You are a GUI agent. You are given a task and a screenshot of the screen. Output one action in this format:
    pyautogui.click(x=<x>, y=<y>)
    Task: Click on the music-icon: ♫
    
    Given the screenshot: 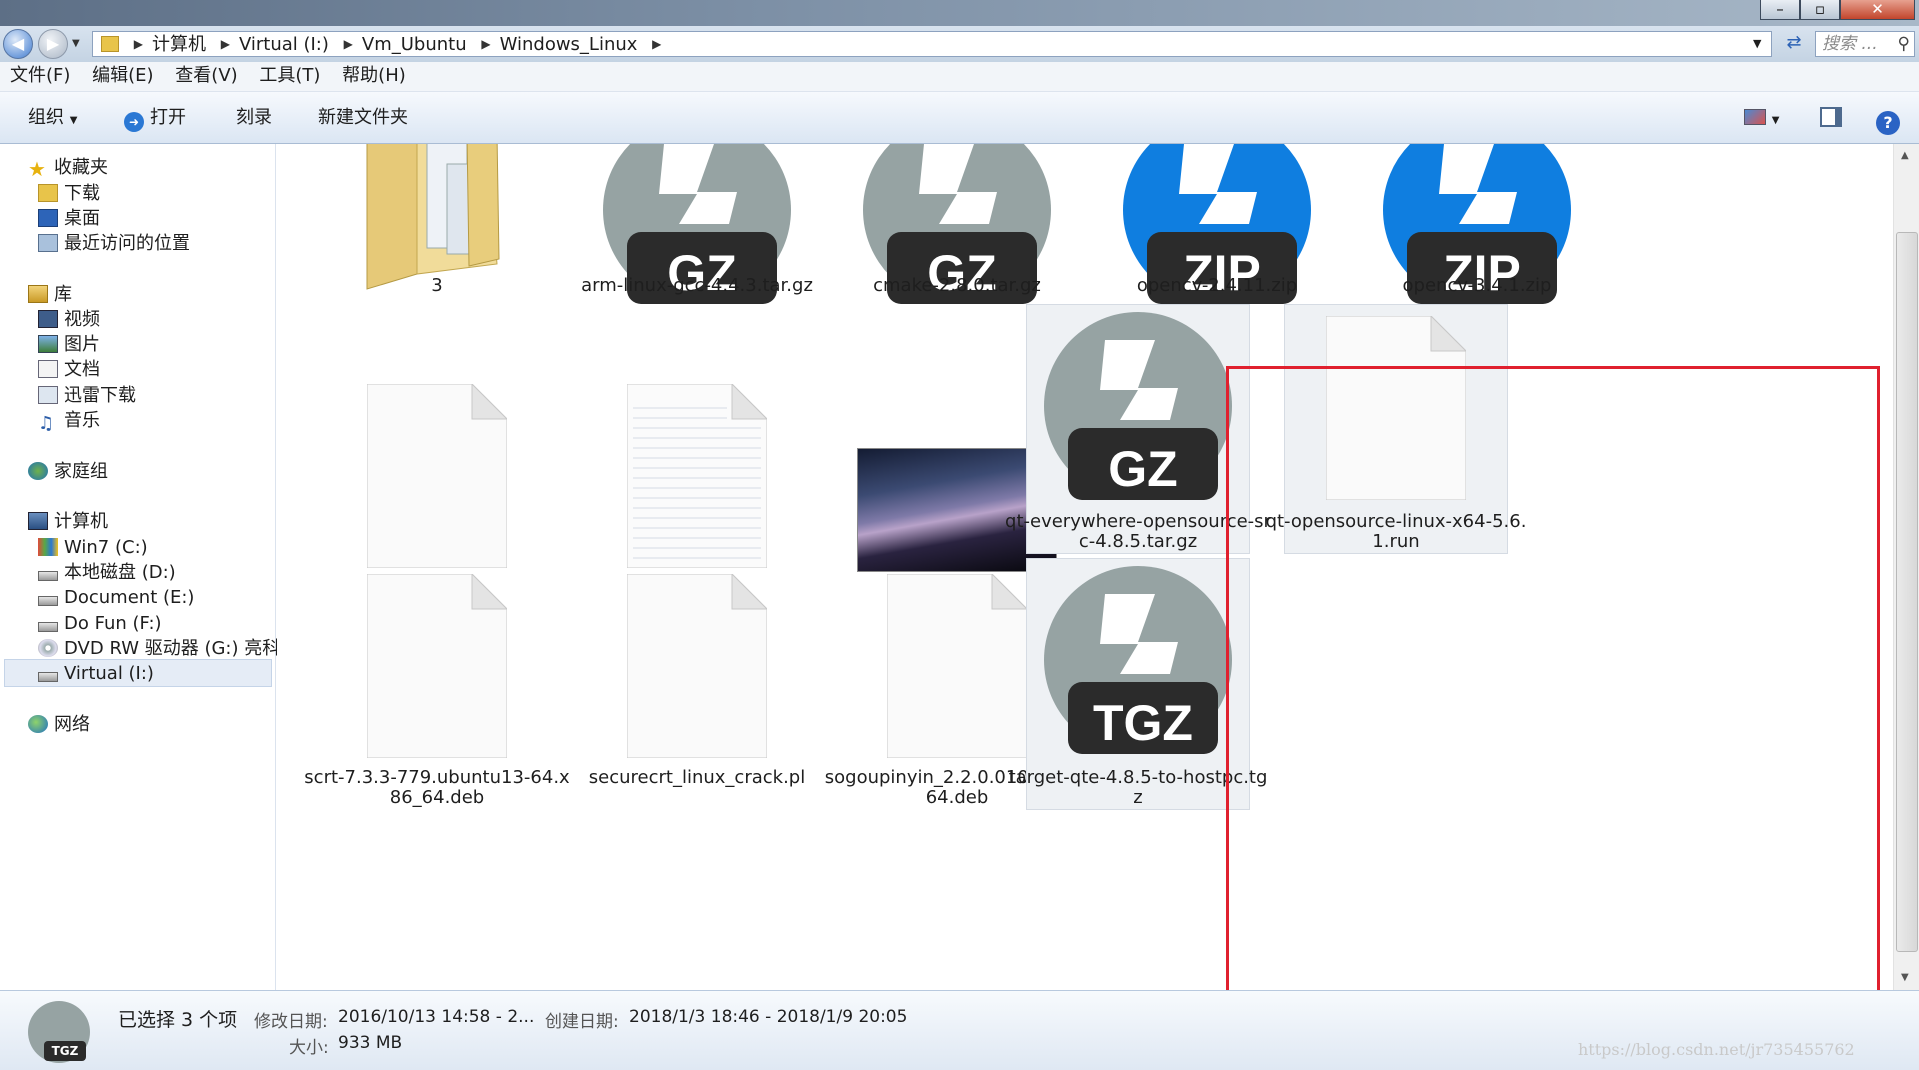 What is the action you would take?
    pyautogui.click(x=46, y=423)
    